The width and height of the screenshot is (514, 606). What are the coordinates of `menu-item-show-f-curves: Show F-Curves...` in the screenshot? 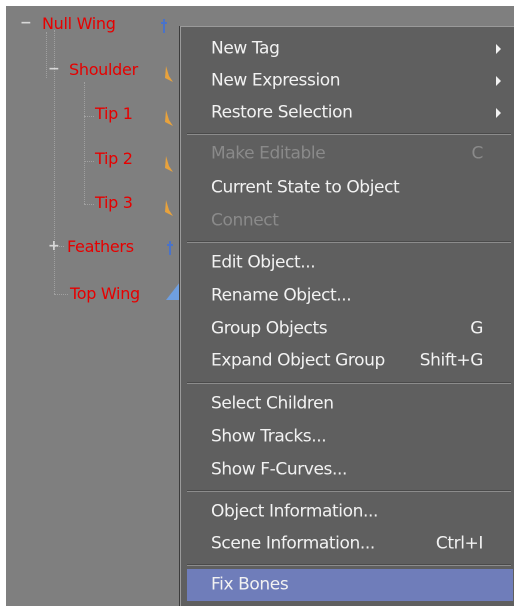 It's located at (347, 470).